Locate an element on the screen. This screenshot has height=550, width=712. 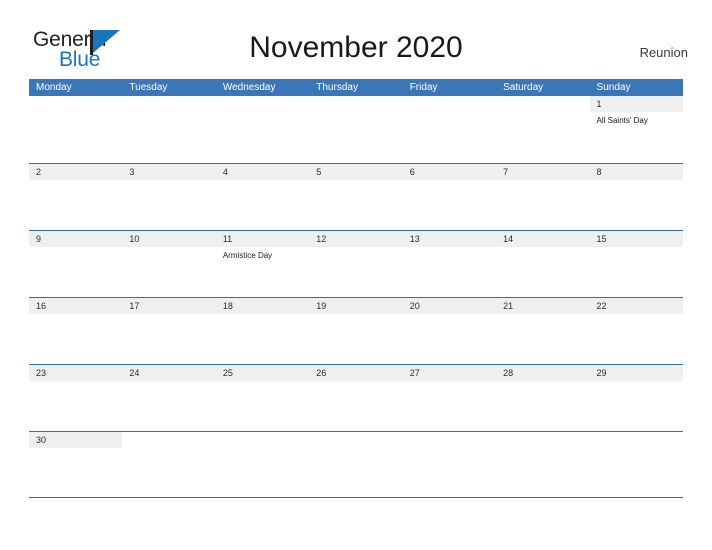
day-cell: 17 is located at coordinates (169, 331).